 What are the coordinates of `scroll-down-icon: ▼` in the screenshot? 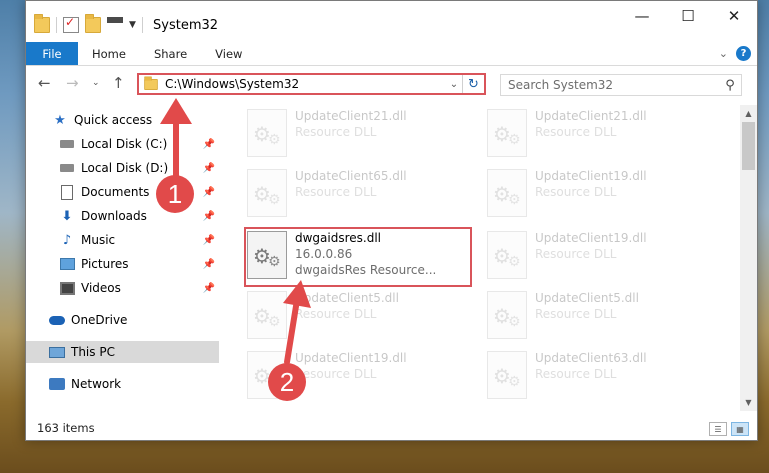 It's located at (748, 402).